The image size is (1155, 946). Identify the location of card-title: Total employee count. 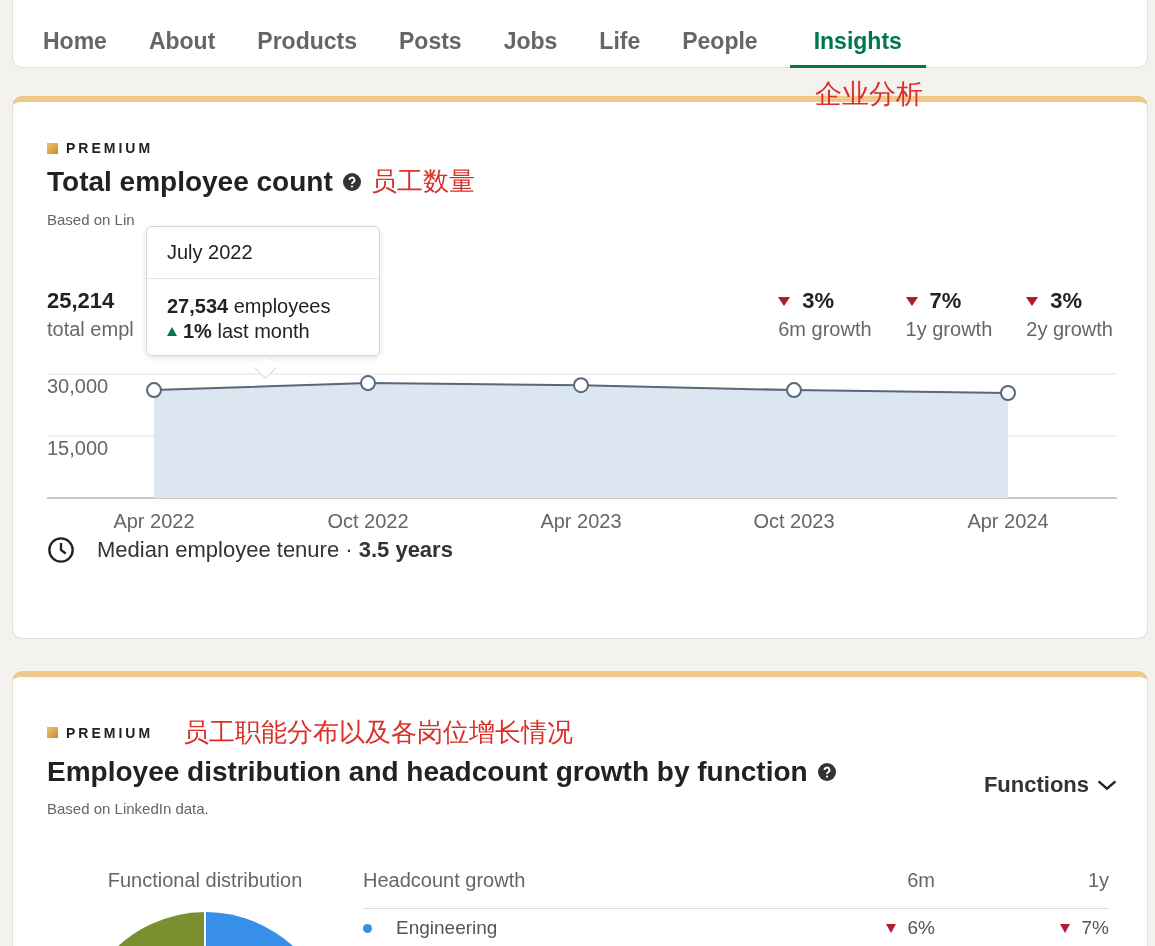
(190, 181).